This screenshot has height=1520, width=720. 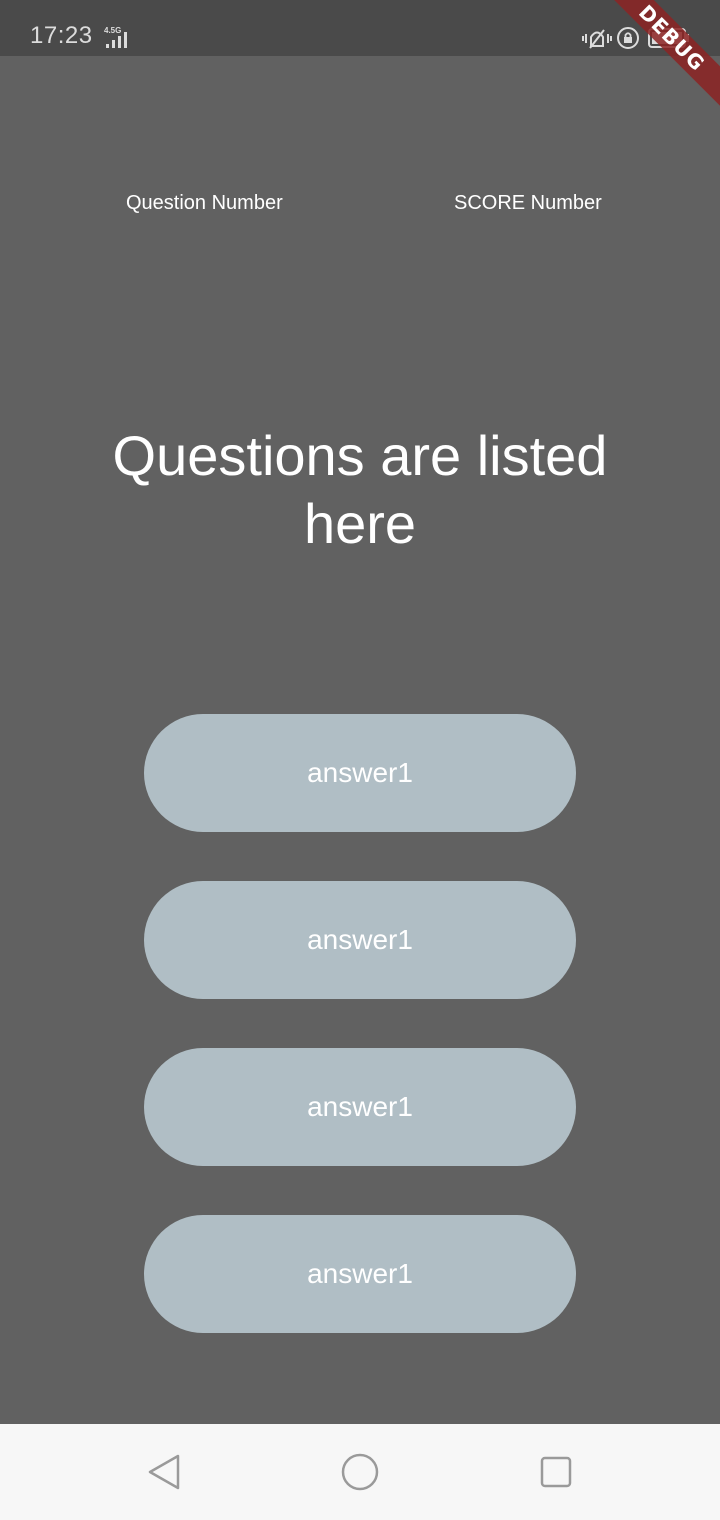 I want to click on answer-button-4: answer1, so click(x=360, y=1274).